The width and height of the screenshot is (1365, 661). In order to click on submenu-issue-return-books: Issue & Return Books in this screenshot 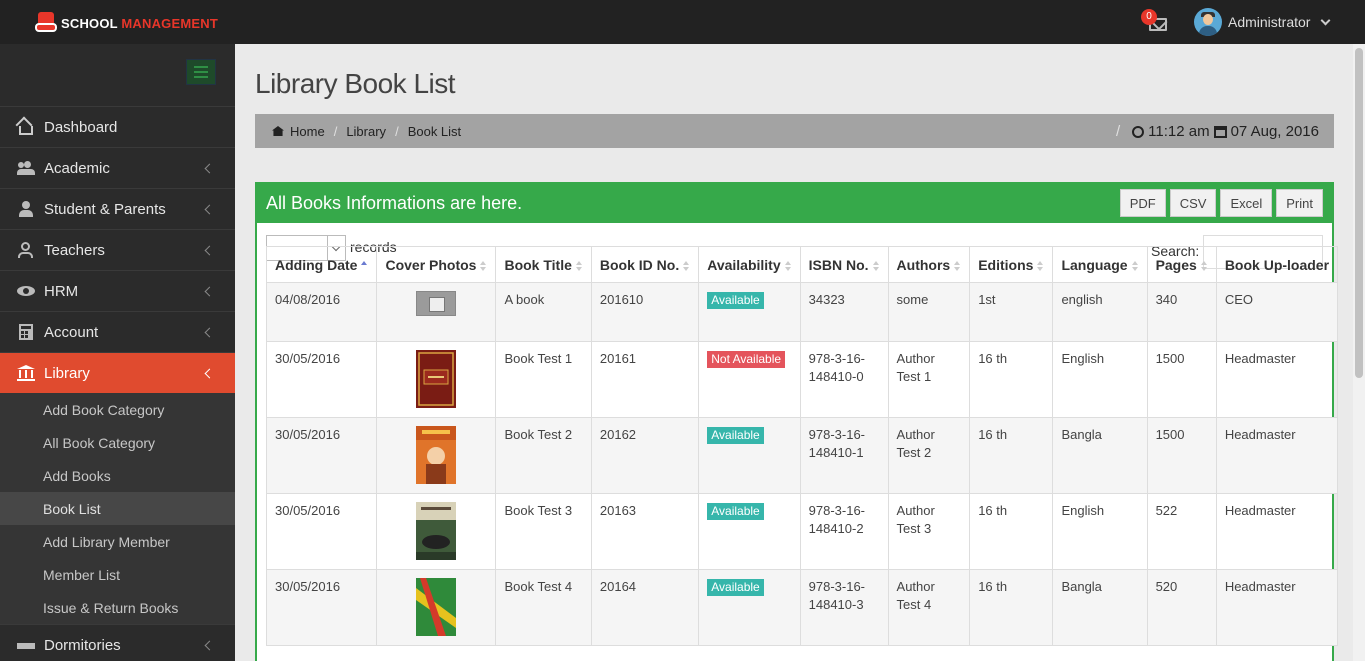, I will do `click(117, 607)`.